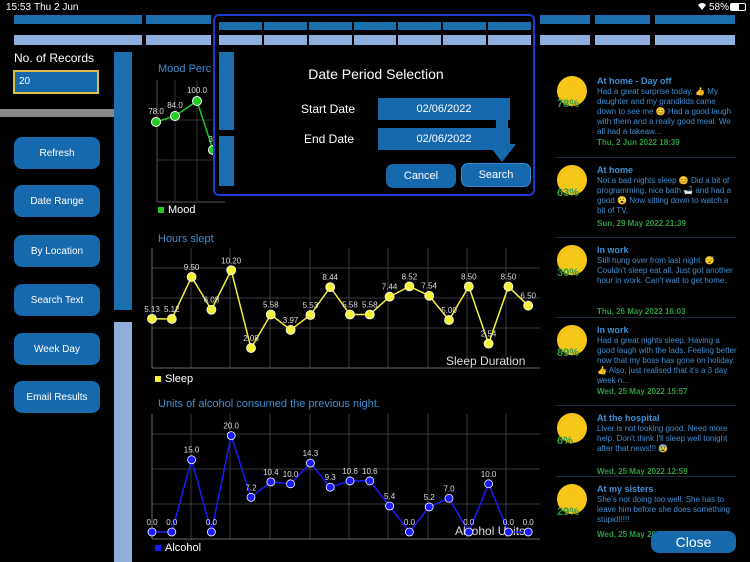 This screenshot has width=750, height=562. I want to click on sleep-chart-title: Hours slept, so click(186, 239).